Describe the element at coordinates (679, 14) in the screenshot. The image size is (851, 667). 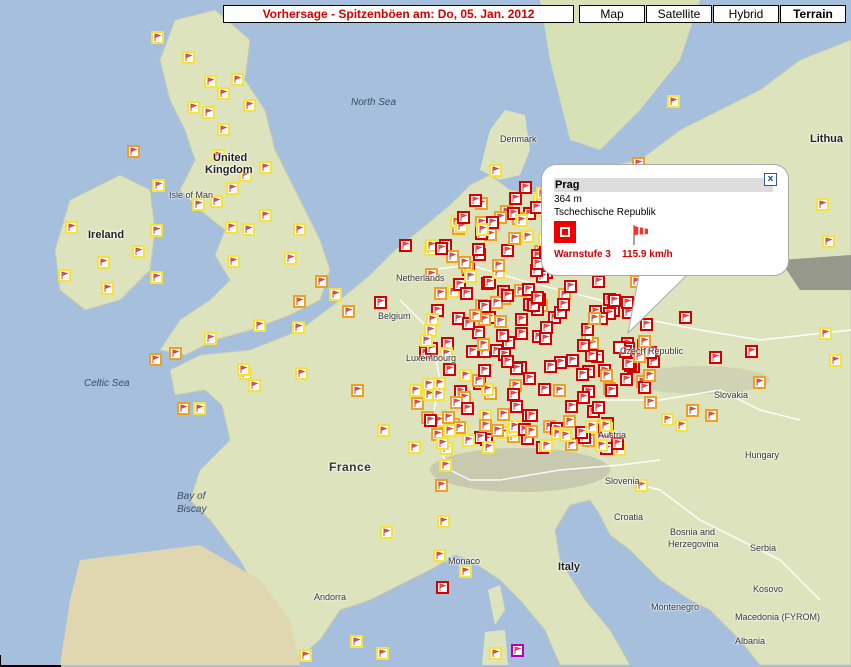
I see `map-type-satellite-button: Satellite` at that location.